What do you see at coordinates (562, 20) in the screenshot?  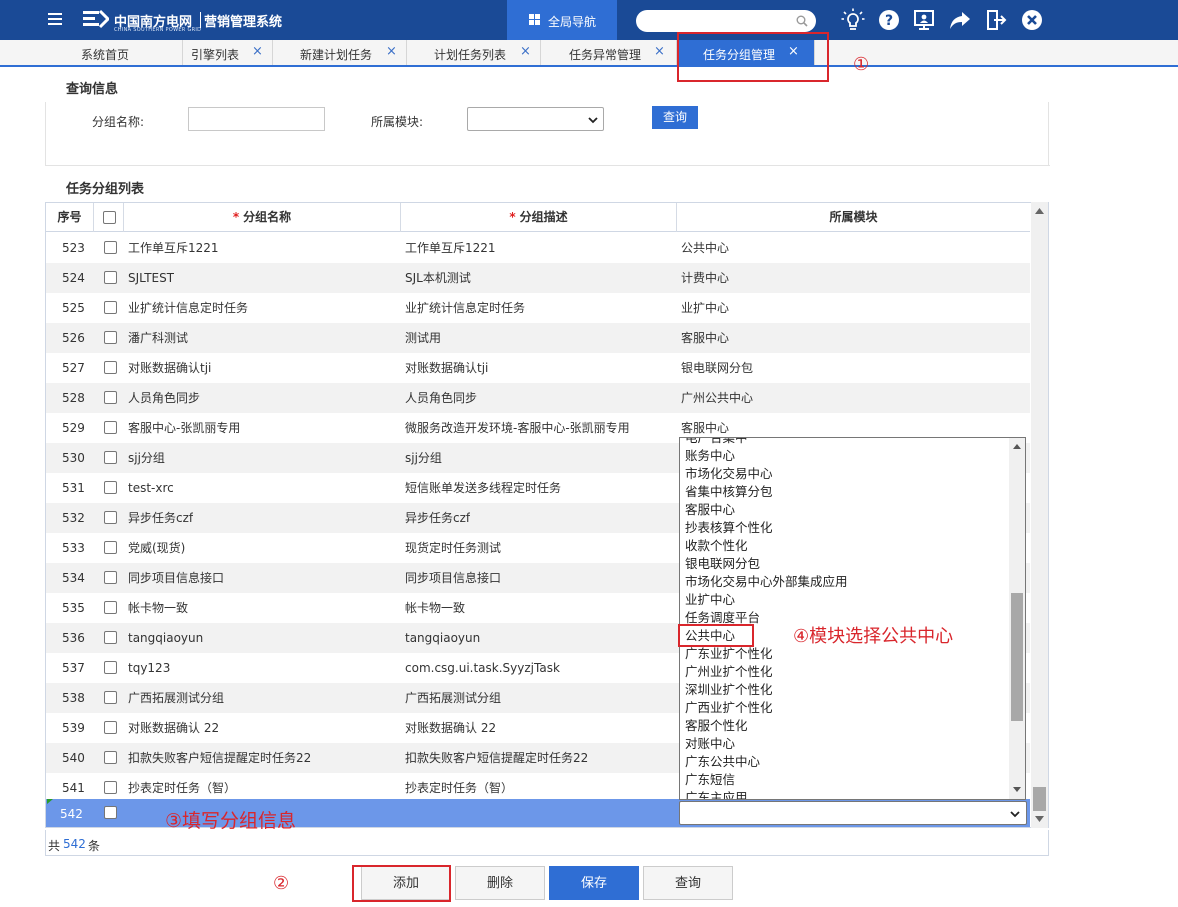 I see `global-nav-button: 全局导航` at bounding box center [562, 20].